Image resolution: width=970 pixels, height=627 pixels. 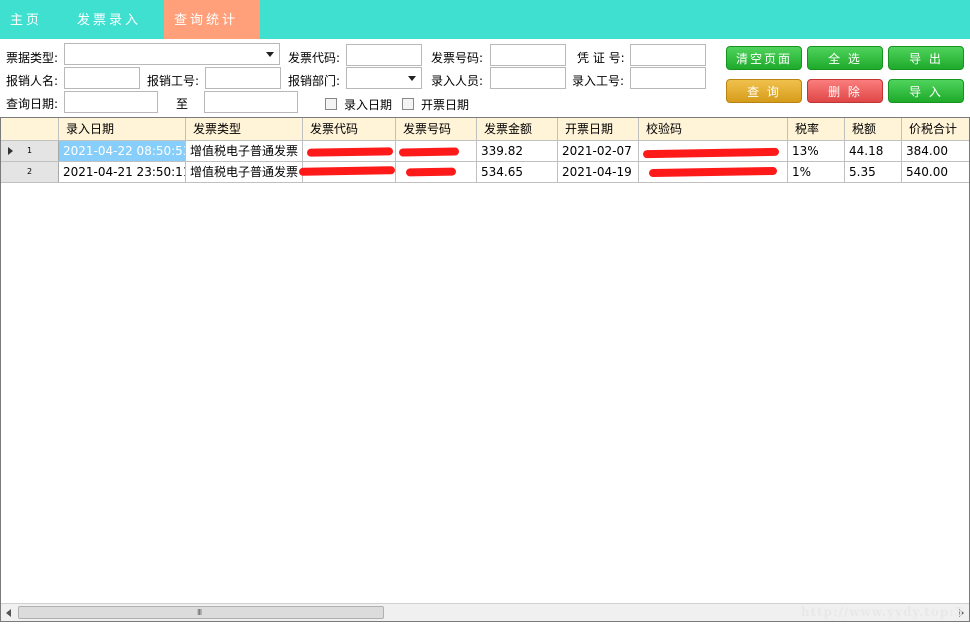 I want to click on cell-tax-amount: 44.18, so click(x=873, y=151).